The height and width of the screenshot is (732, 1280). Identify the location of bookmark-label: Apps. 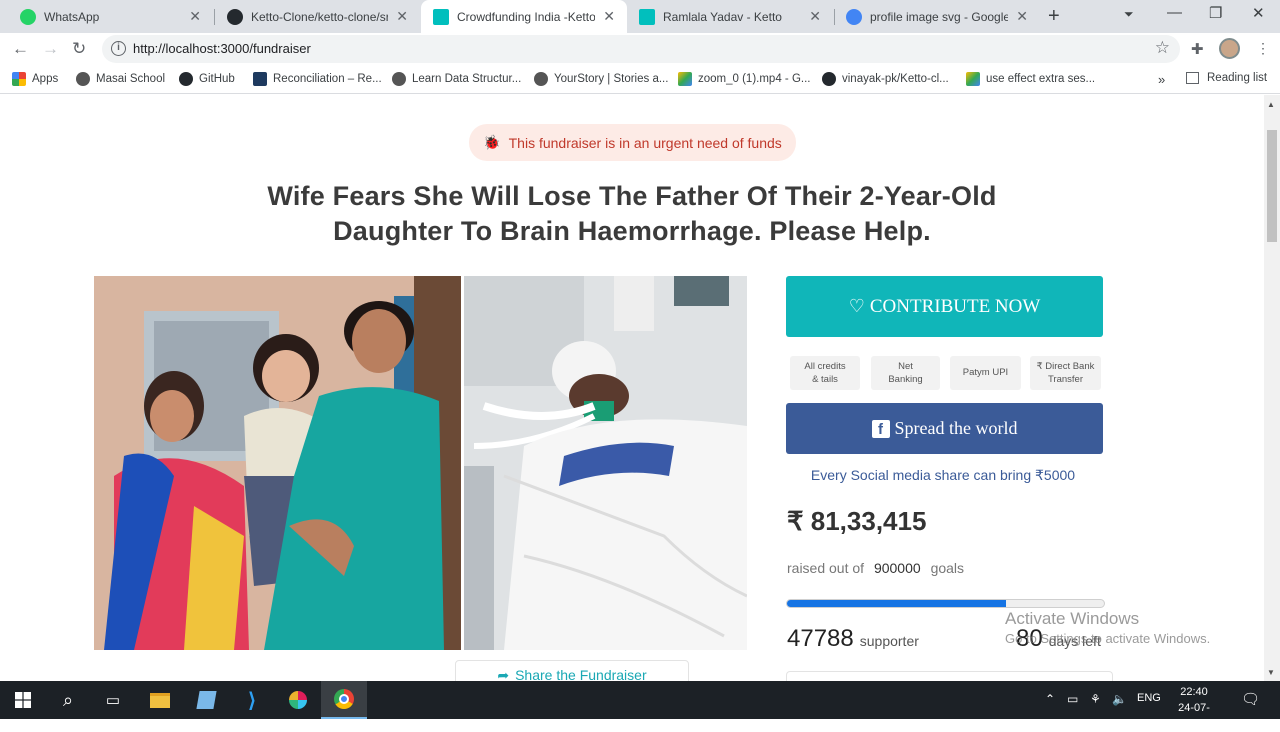
(45, 79).